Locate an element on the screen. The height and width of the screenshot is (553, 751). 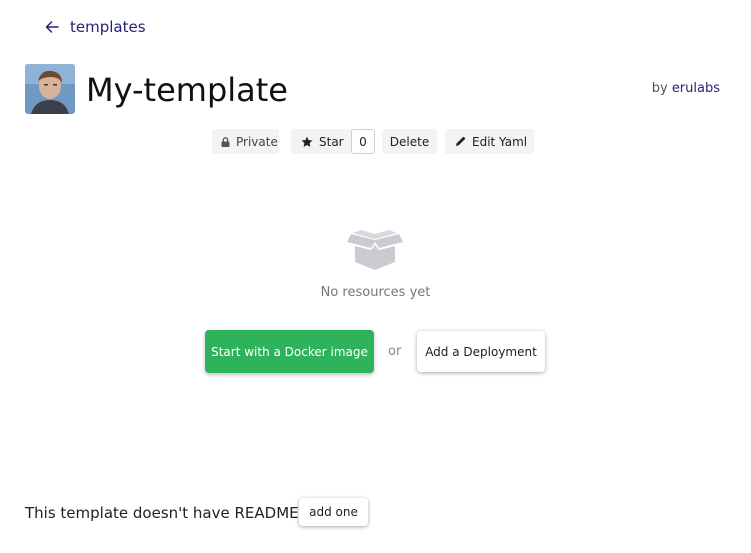
edit-yaml-button: Edit Yaml is located at coordinates (489, 141).